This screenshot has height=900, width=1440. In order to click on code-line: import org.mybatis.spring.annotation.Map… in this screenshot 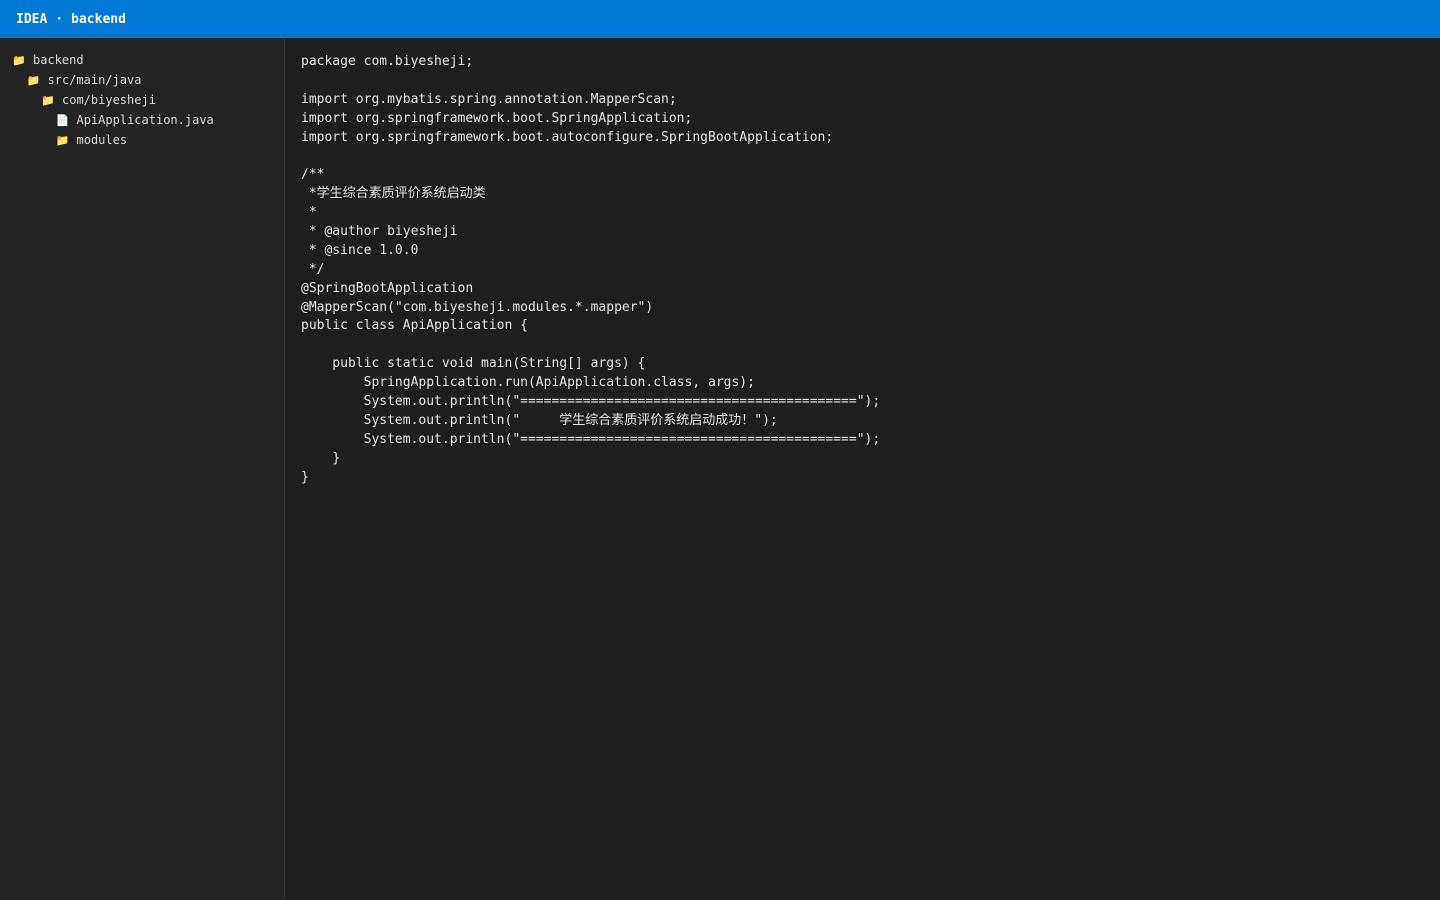, I will do `click(489, 99)`.